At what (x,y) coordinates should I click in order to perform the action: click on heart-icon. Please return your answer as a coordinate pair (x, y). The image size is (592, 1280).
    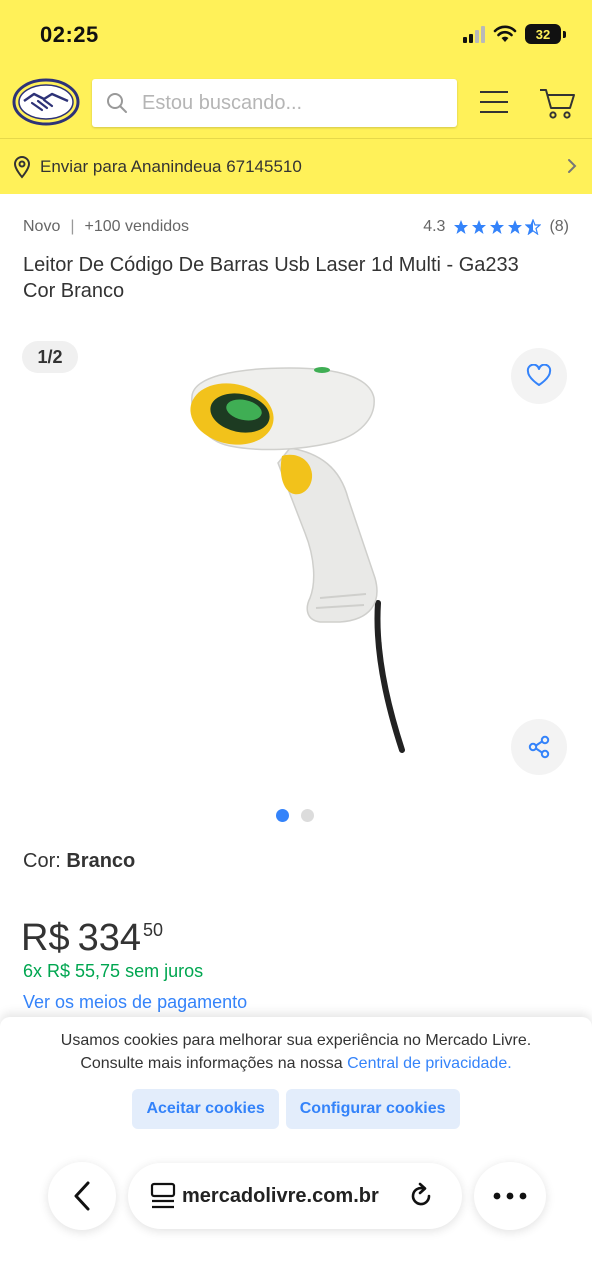
    Looking at the image, I should click on (539, 375).